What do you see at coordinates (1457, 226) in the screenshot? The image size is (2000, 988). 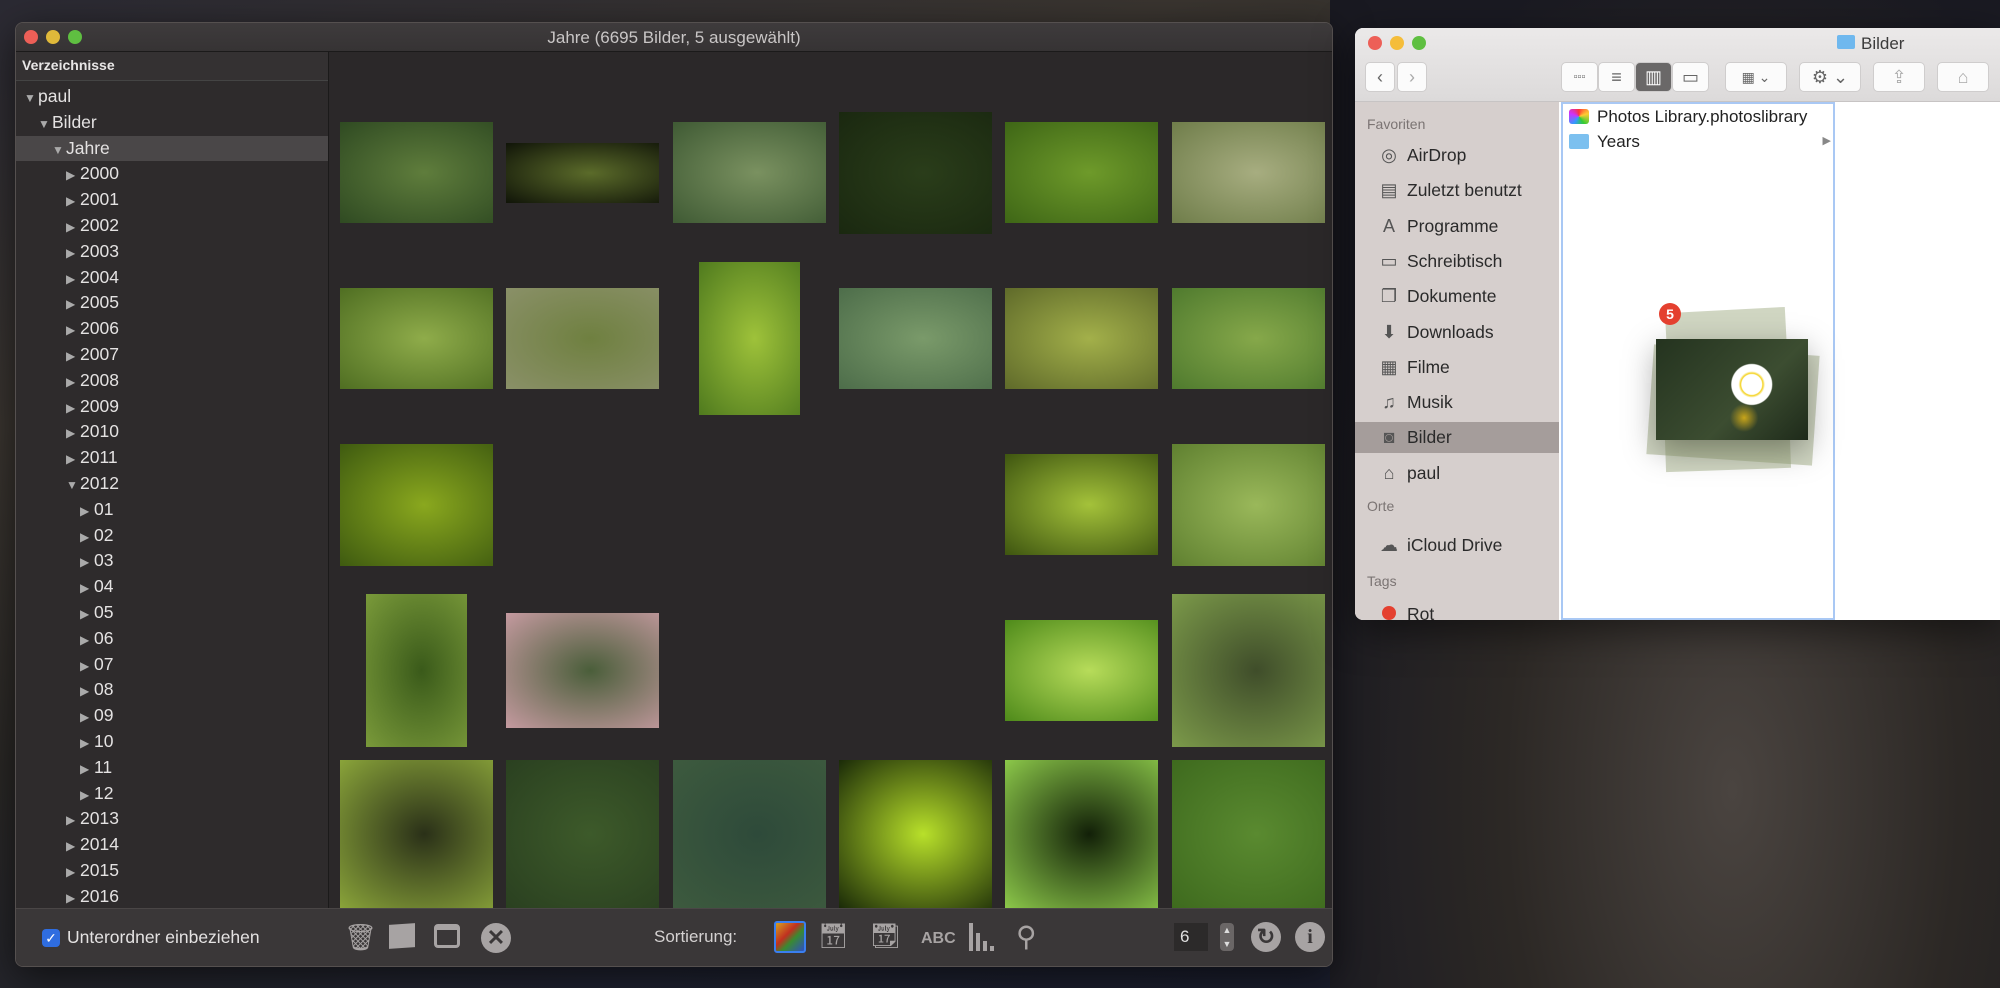 I see `finder-sidebar-item: A Programme` at bounding box center [1457, 226].